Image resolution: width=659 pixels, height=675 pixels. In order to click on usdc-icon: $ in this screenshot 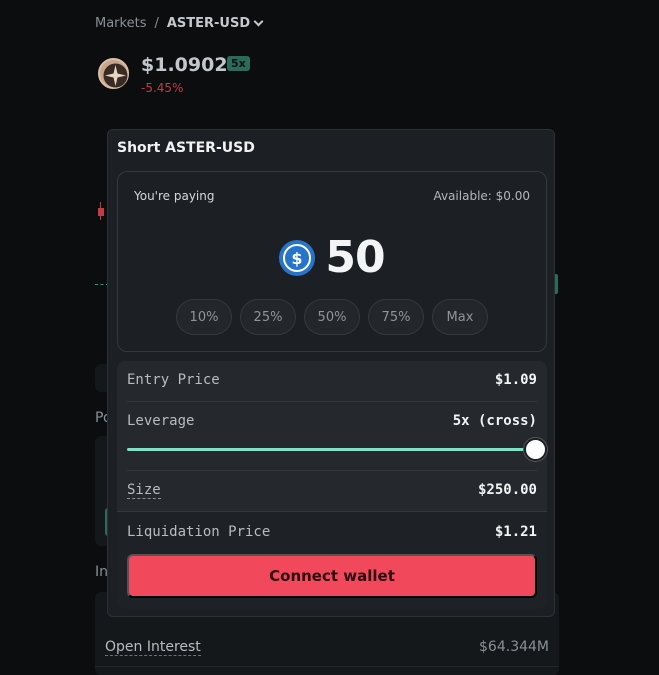, I will do `click(297, 257)`.